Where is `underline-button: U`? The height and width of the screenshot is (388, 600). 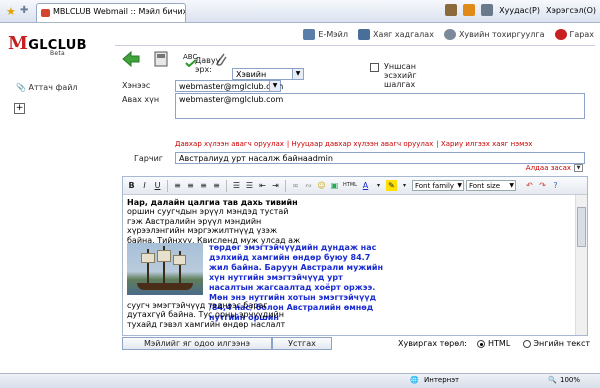
underline-button: U is located at coordinates (157, 185).